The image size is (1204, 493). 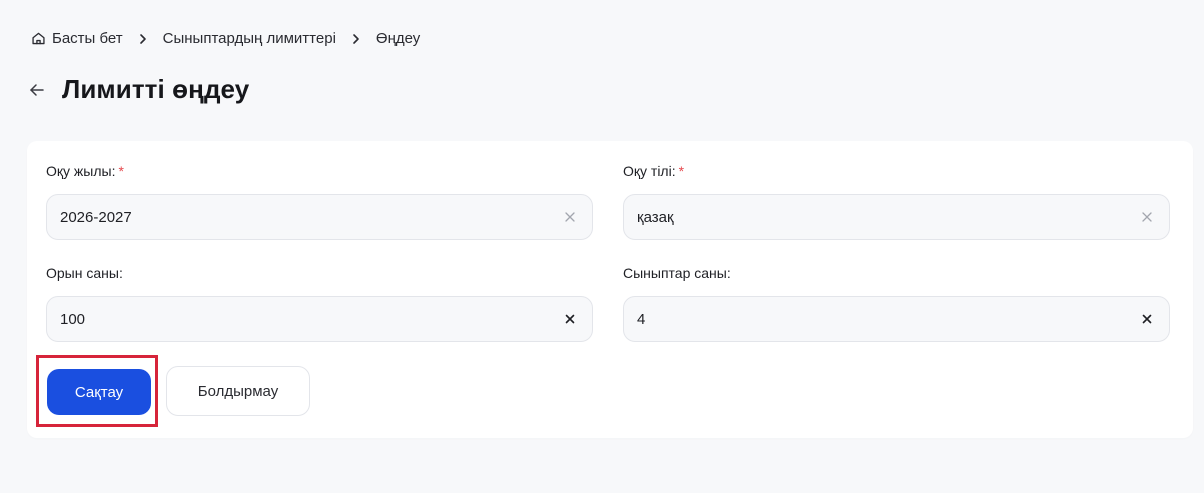 What do you see at coordinates (249, 38) in the screenshot?
I see `breadcrumb-limits-link: Сыныптардың лимиттері` at bounding box center [249, 38].